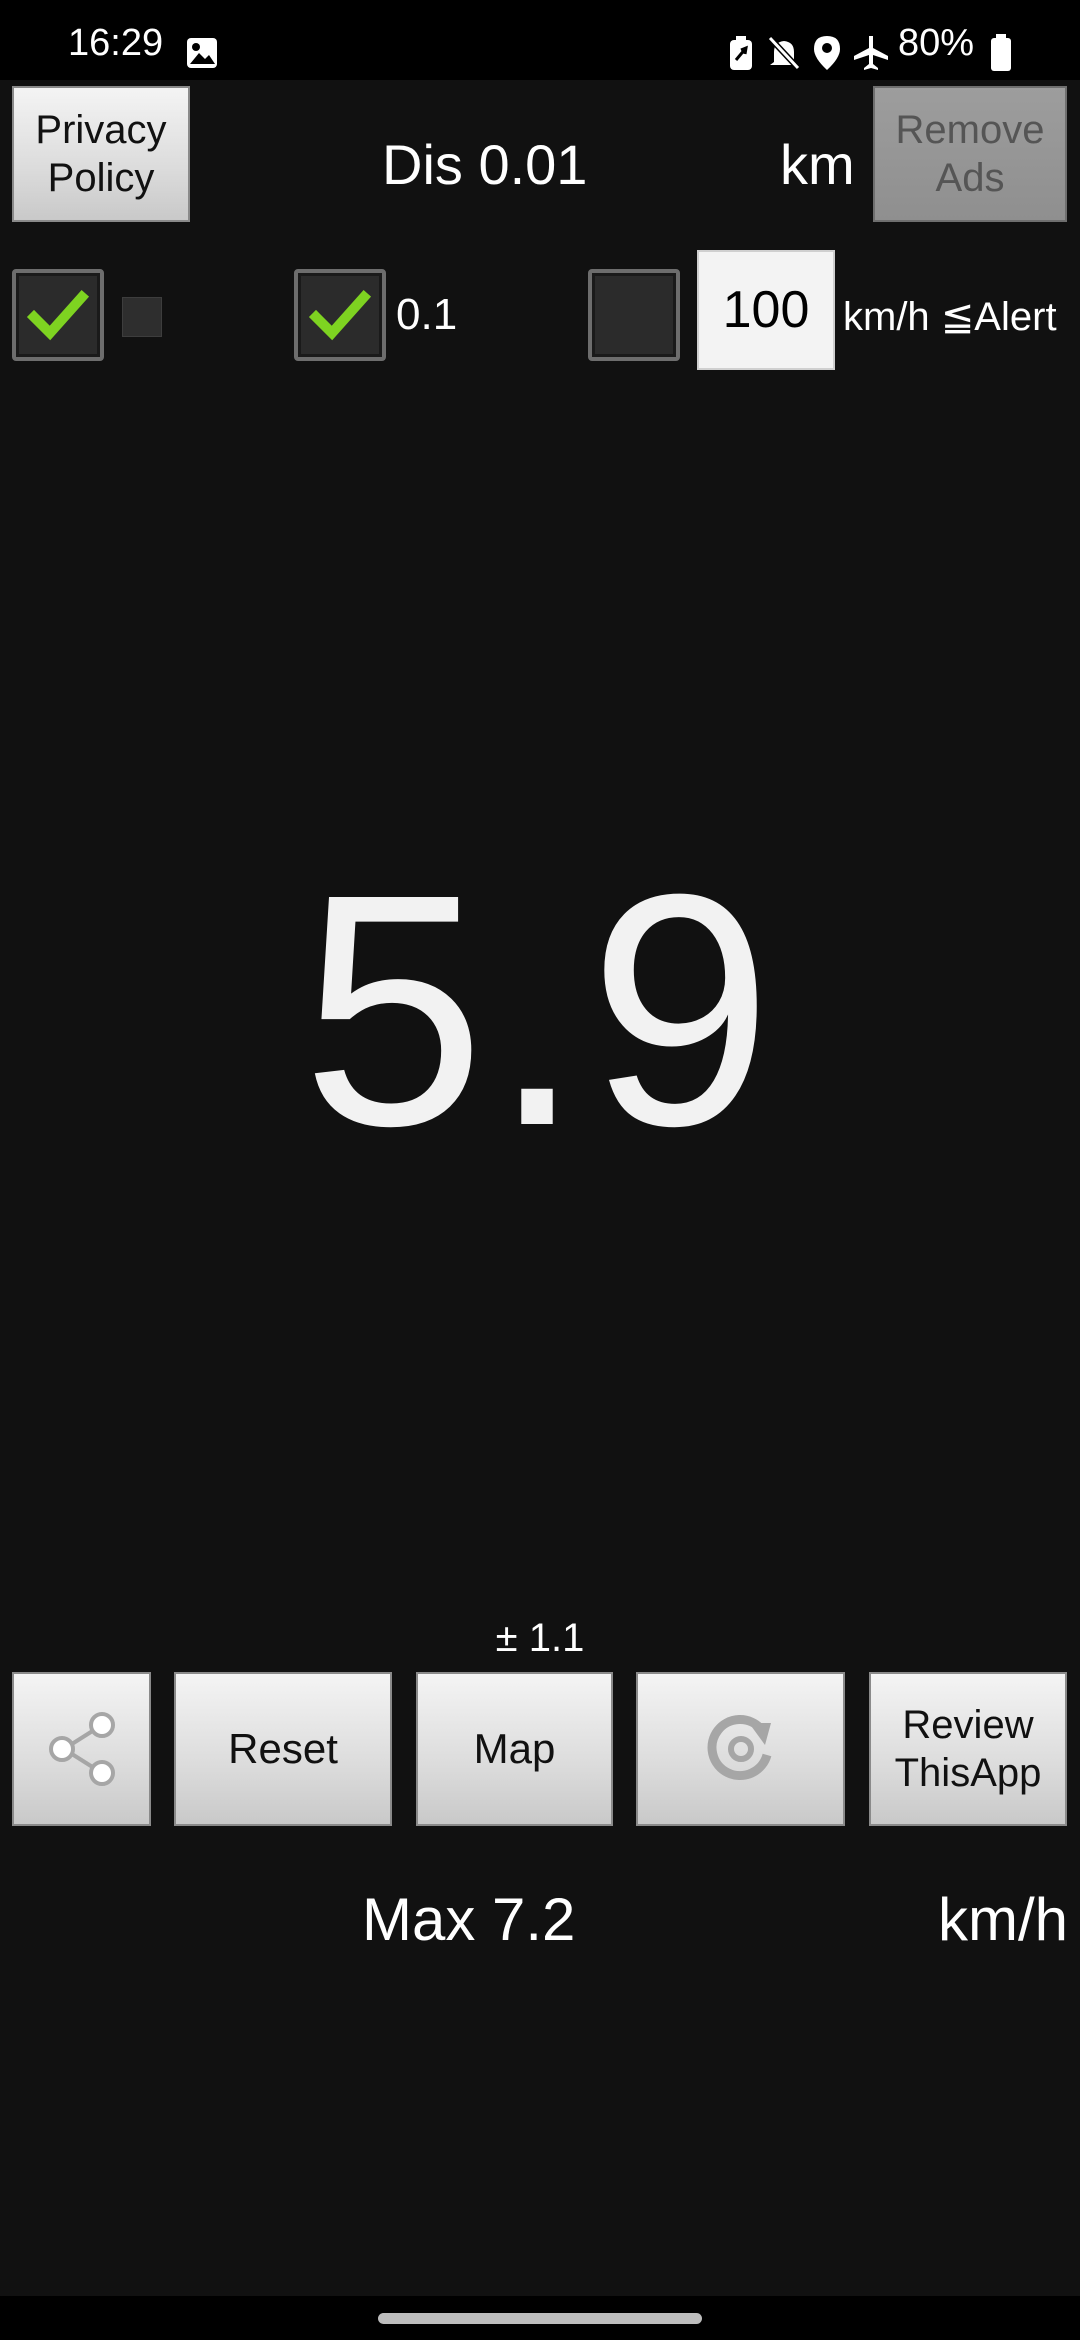 The width and height of the screenshot is (1080, 2340). I want to click on speed-unit: km/h, so click(1003, 1919).